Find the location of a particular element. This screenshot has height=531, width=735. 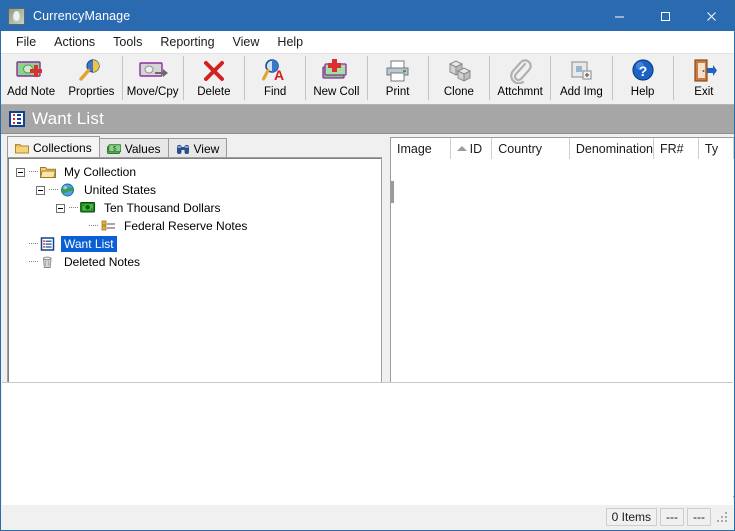

toolbar-button-clone: Clone is located at coordinates (459, 78).